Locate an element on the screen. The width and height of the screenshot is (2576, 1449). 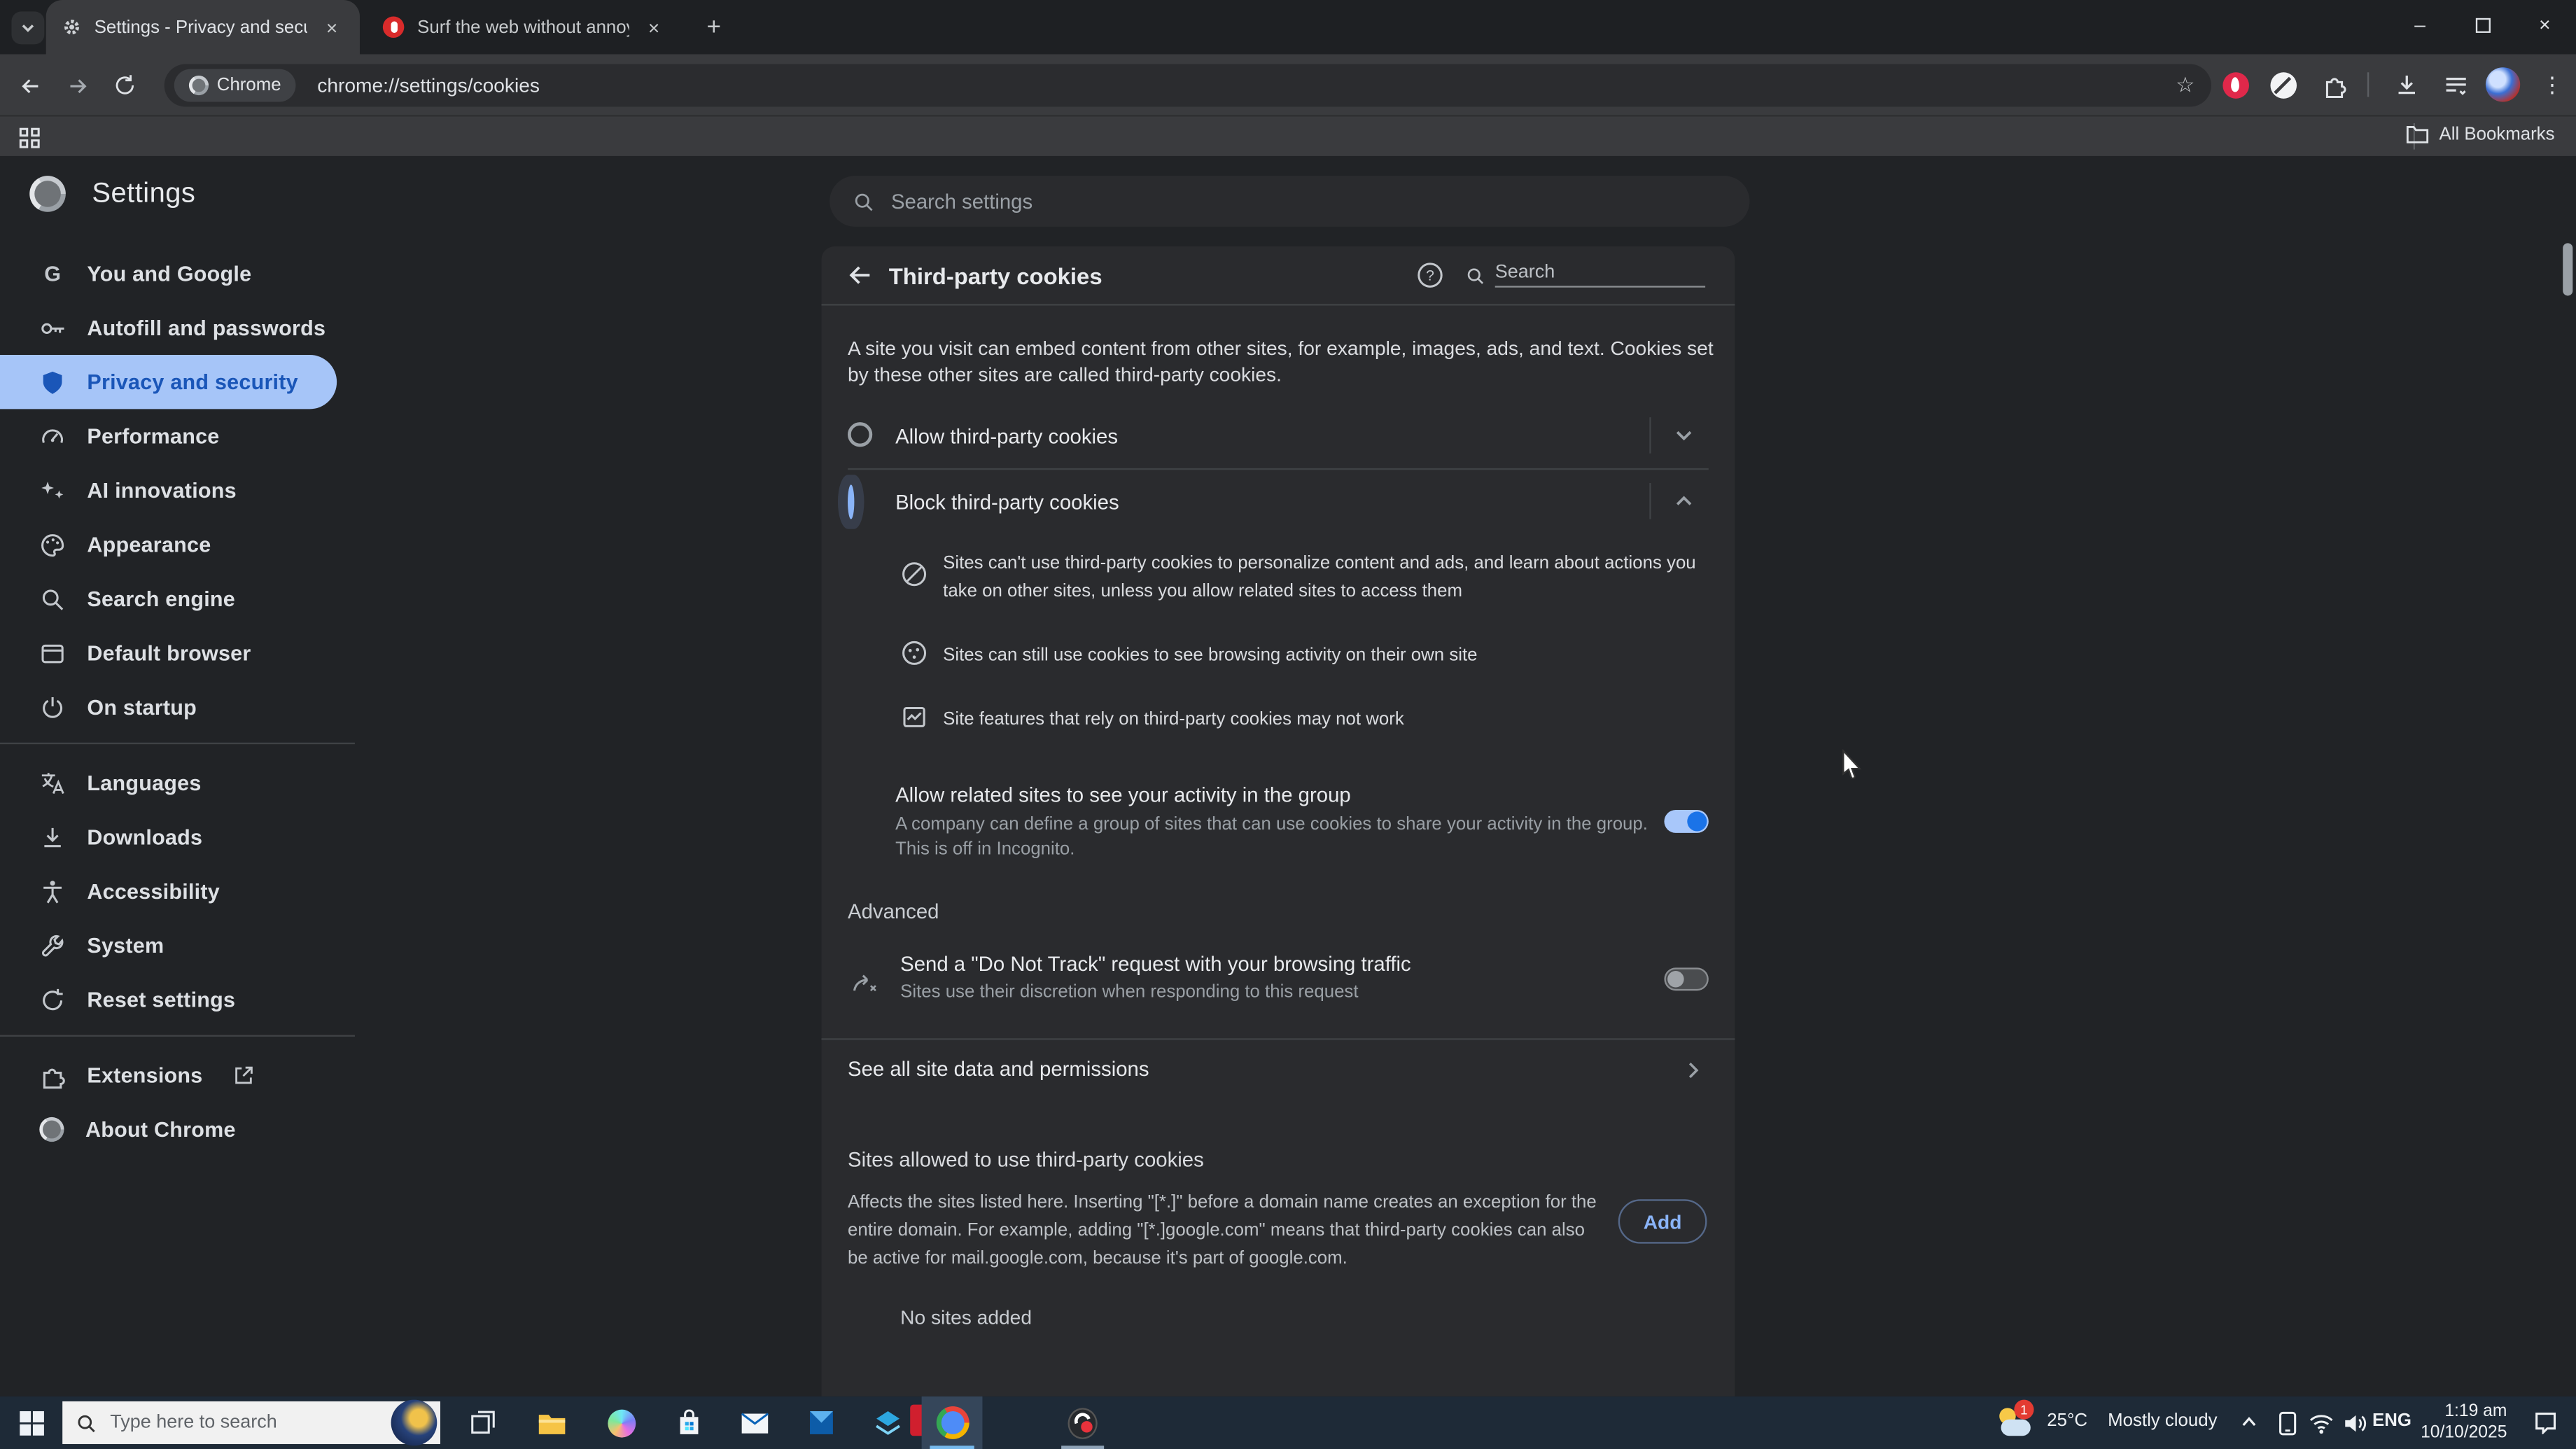
search-highlight-orb is located at coordinates (414, 1422).